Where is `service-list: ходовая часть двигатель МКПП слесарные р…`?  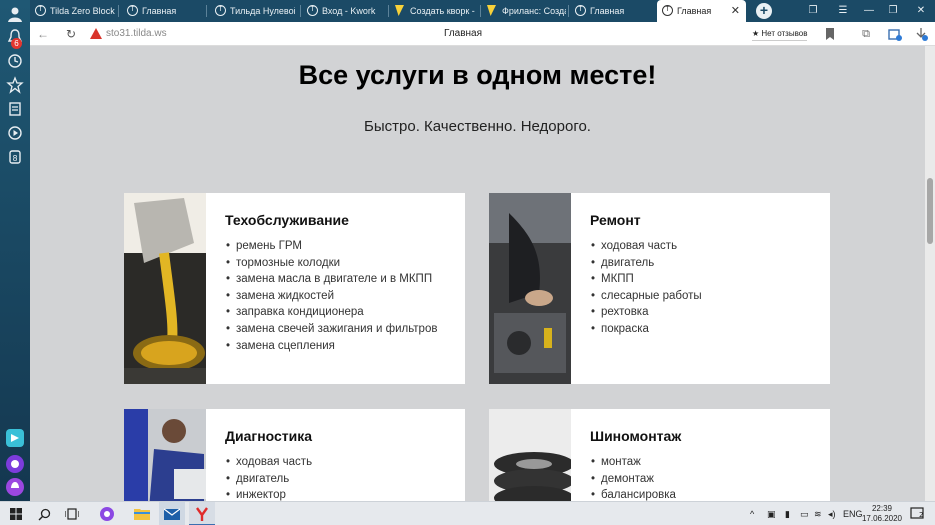
service-list: ходовая часть двигатель МКПП слесарные р… is located at coordinates (646, 288).